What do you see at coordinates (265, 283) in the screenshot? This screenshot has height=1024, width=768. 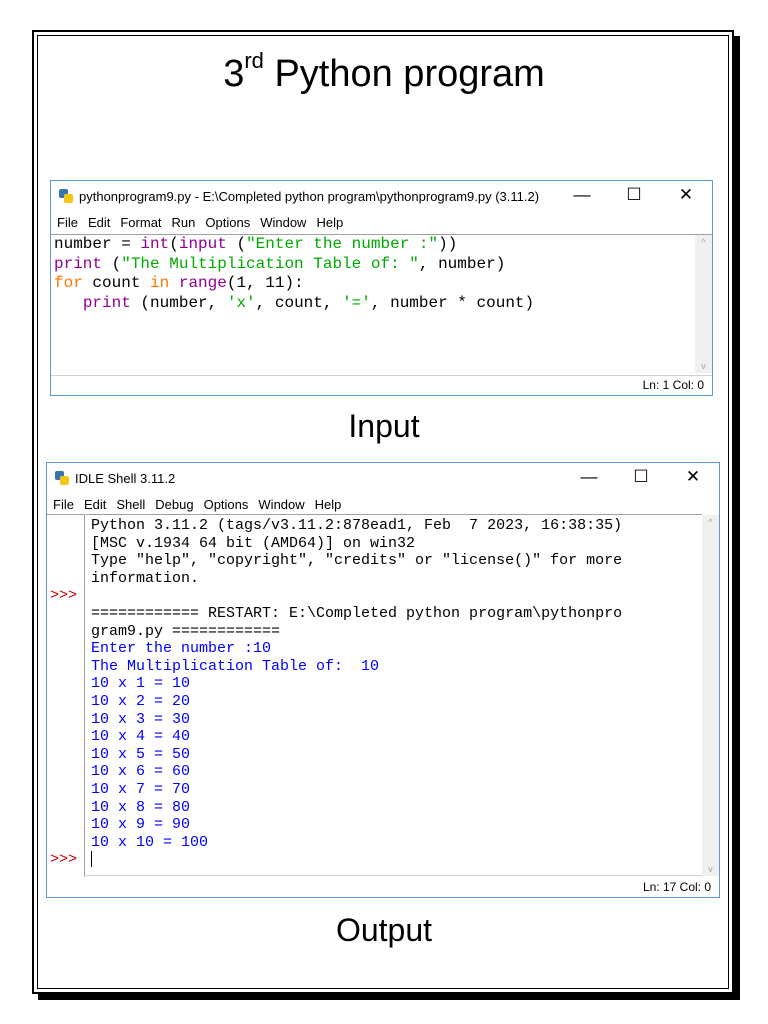 I see `code-token: (1, 11):` at bounding box center [265, 283].